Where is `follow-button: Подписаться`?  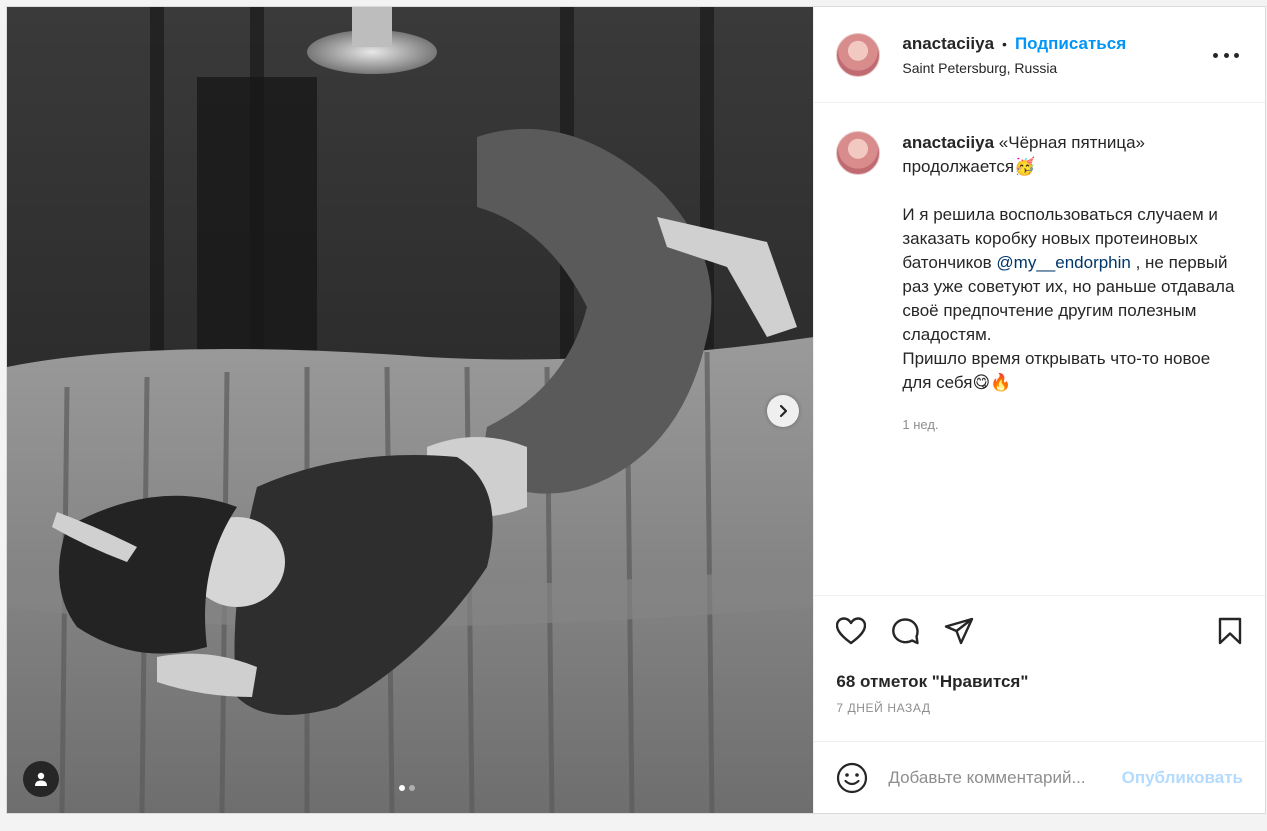 follow-button: Подписаться is located at coordinates (1070, 44).